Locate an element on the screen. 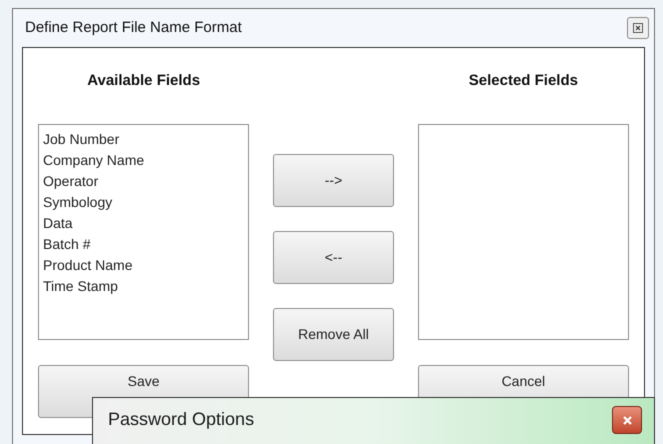 The image size is (663, 444). window-title: Define Report File Name Format is located at coordinates (133, 28).